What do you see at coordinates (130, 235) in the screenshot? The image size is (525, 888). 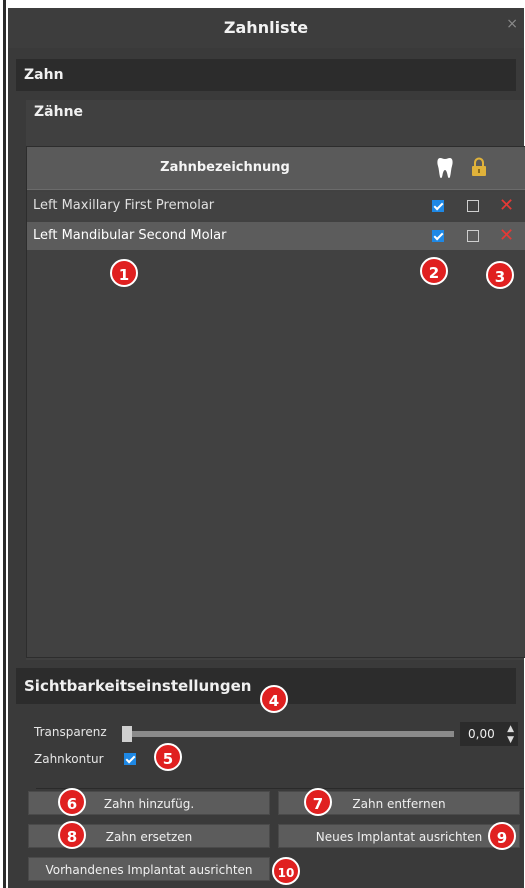 I see `tooth-name: Left Mandibular Second Molar` at bounding box center [130, 235].